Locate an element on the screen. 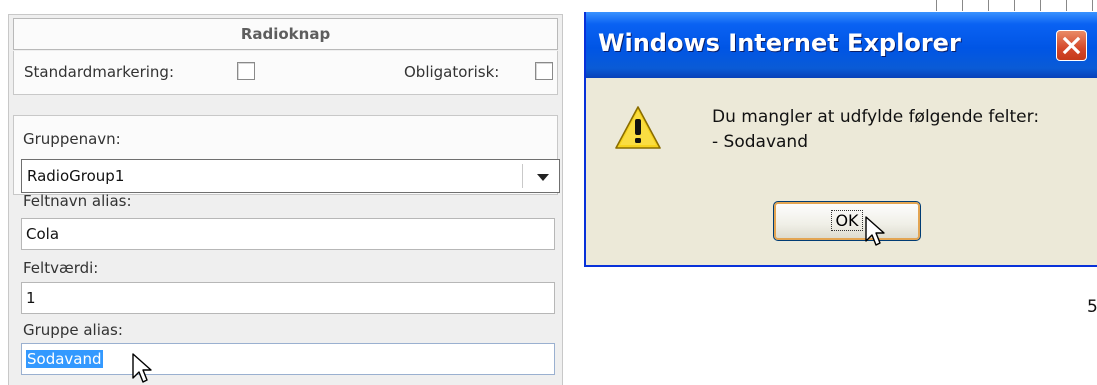  ok-button-label: OK is located at coordinates (847, 220).